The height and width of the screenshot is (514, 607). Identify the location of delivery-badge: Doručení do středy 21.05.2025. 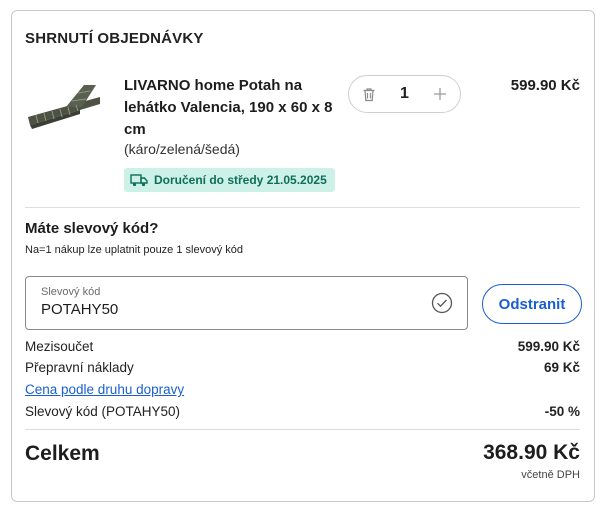
(229, 180).